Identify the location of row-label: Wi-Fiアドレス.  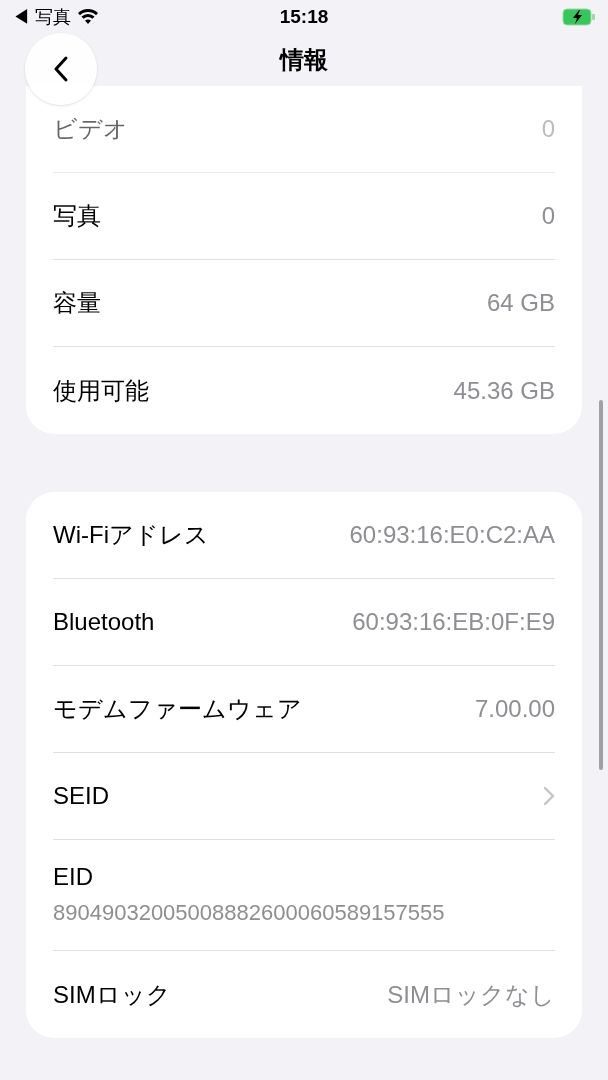
(131, 535).